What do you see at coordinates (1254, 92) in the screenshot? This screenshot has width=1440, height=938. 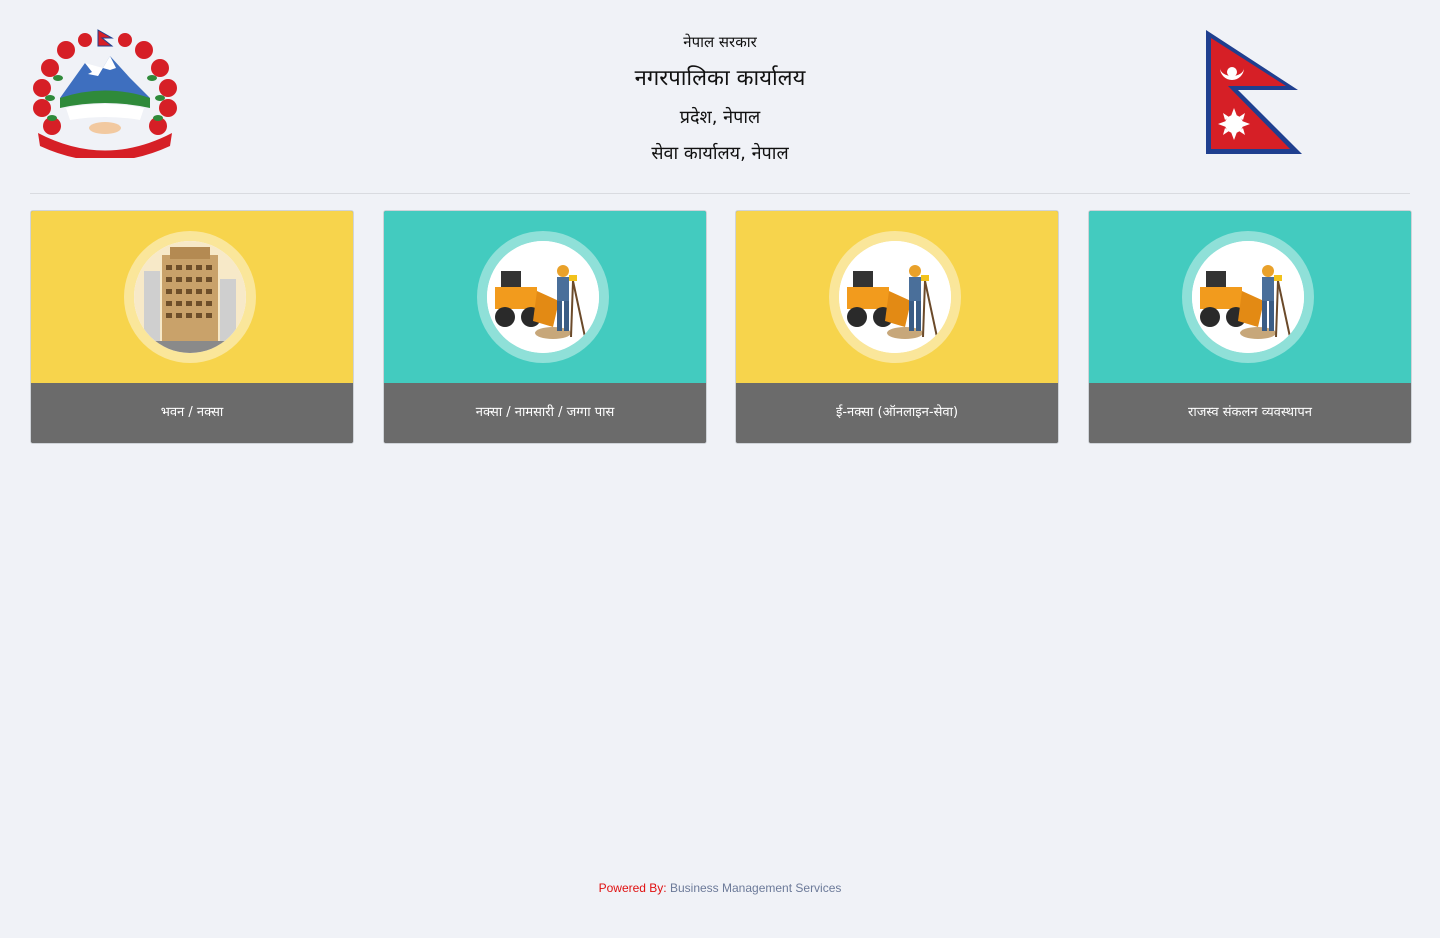 I see `nepal-flag-icon` at bounding box center [1254, 92].